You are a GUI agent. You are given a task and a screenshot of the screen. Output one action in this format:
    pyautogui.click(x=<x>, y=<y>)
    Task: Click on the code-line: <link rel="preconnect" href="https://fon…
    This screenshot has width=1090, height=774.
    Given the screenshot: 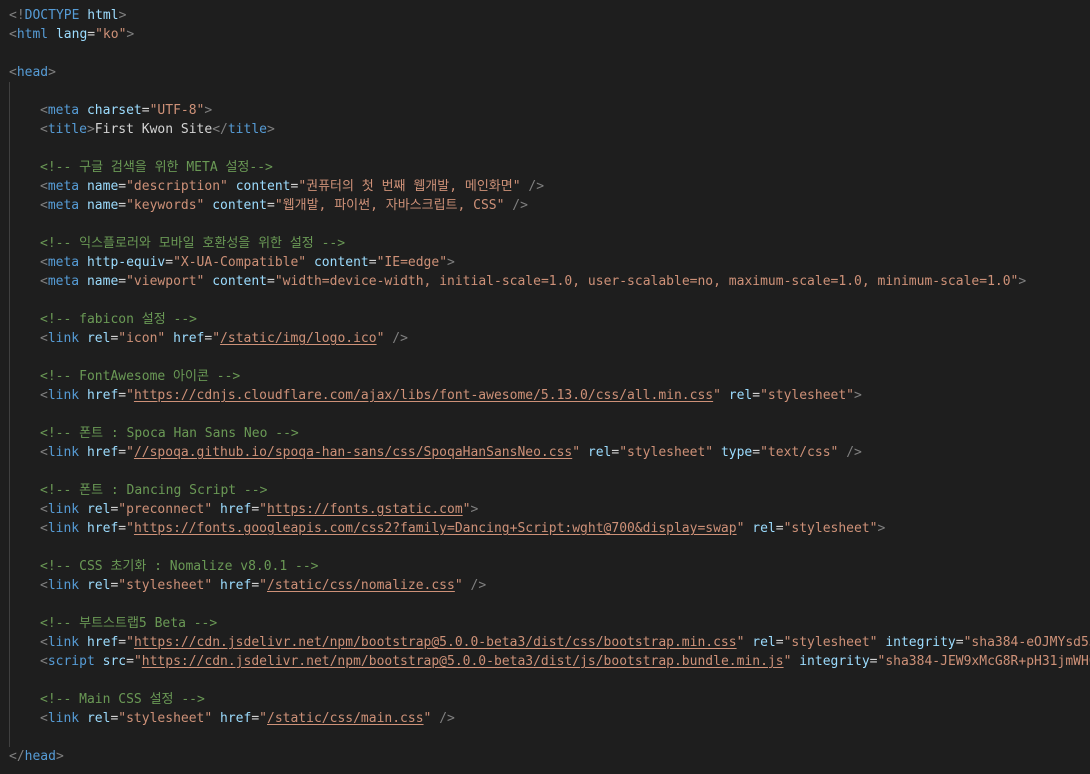 What is the action you would take?
    pyautogui.click(x=549, y=509)
    